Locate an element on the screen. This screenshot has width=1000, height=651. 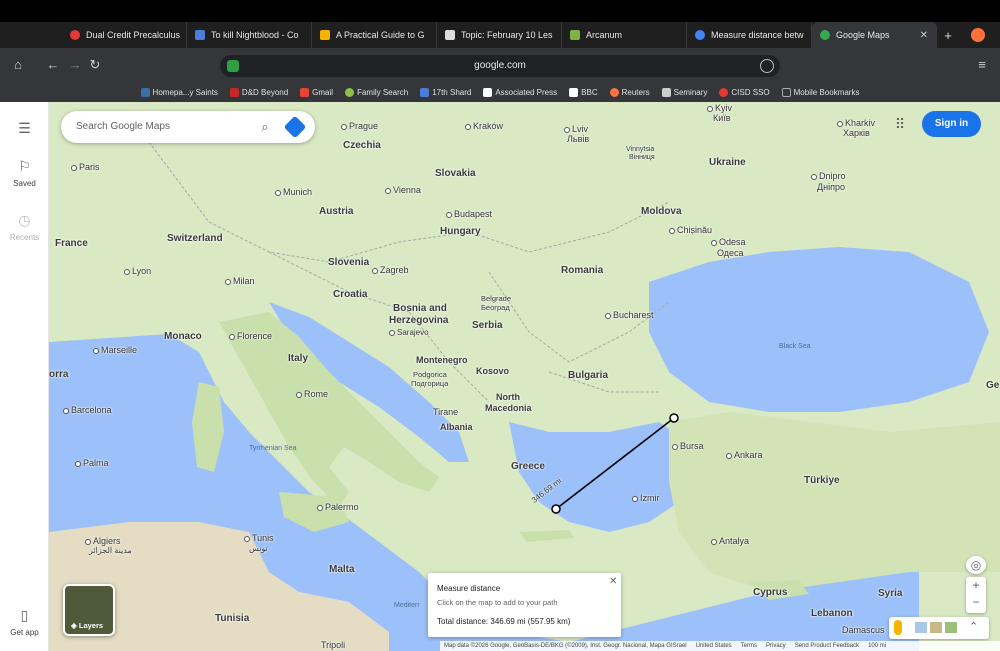
close-tab-icon: ✕ is located at coordinates (920, 35).